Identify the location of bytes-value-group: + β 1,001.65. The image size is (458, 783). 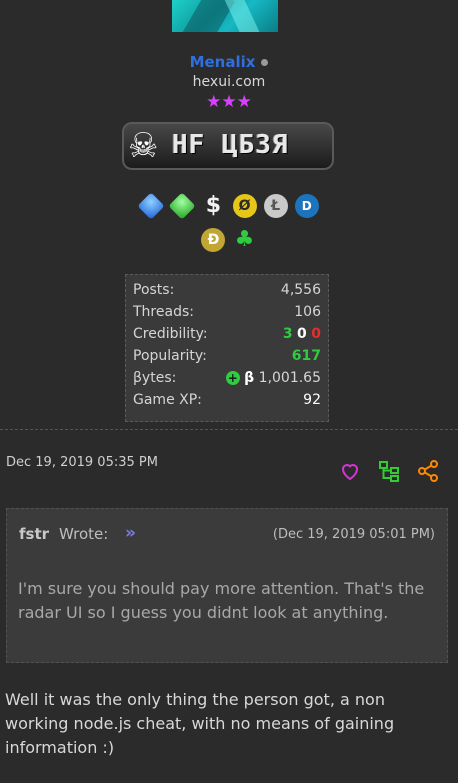
(273, 378).